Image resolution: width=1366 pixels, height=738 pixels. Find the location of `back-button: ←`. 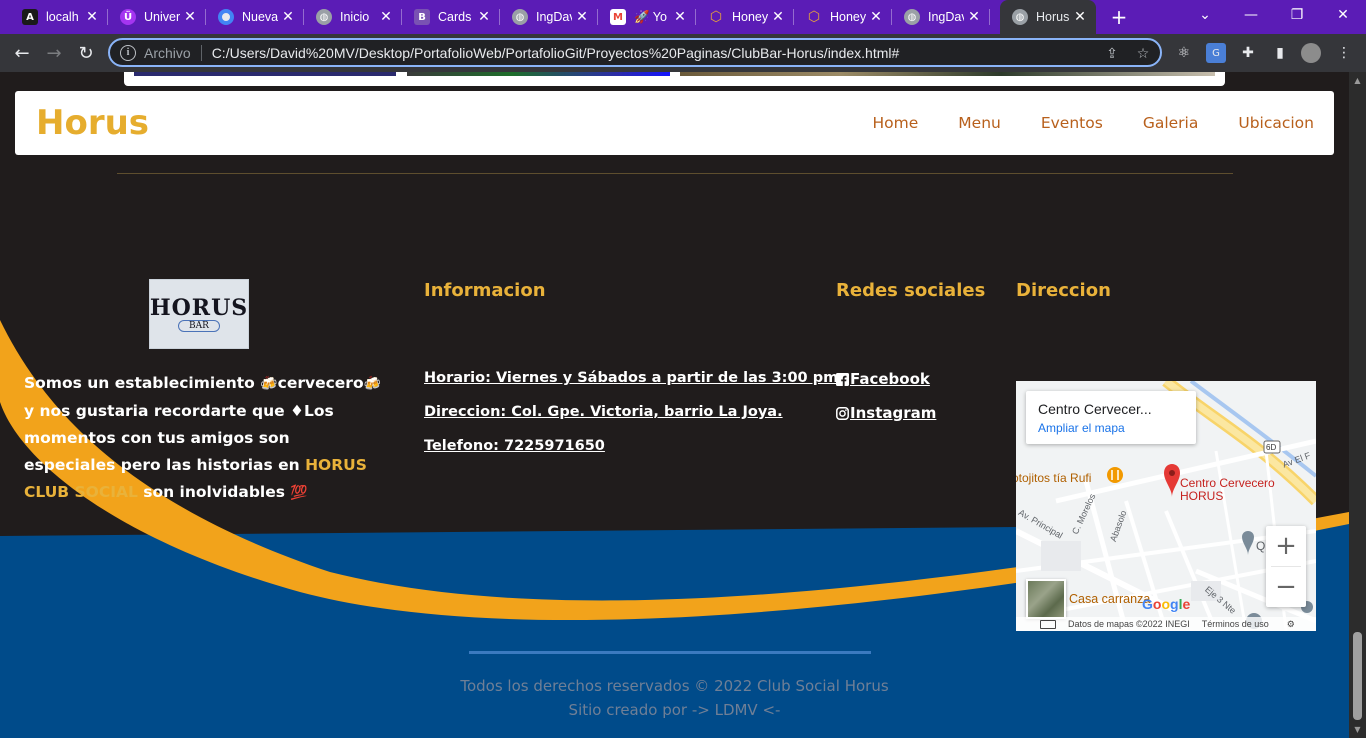

back-button: ← is located at coordinates (22, 53).